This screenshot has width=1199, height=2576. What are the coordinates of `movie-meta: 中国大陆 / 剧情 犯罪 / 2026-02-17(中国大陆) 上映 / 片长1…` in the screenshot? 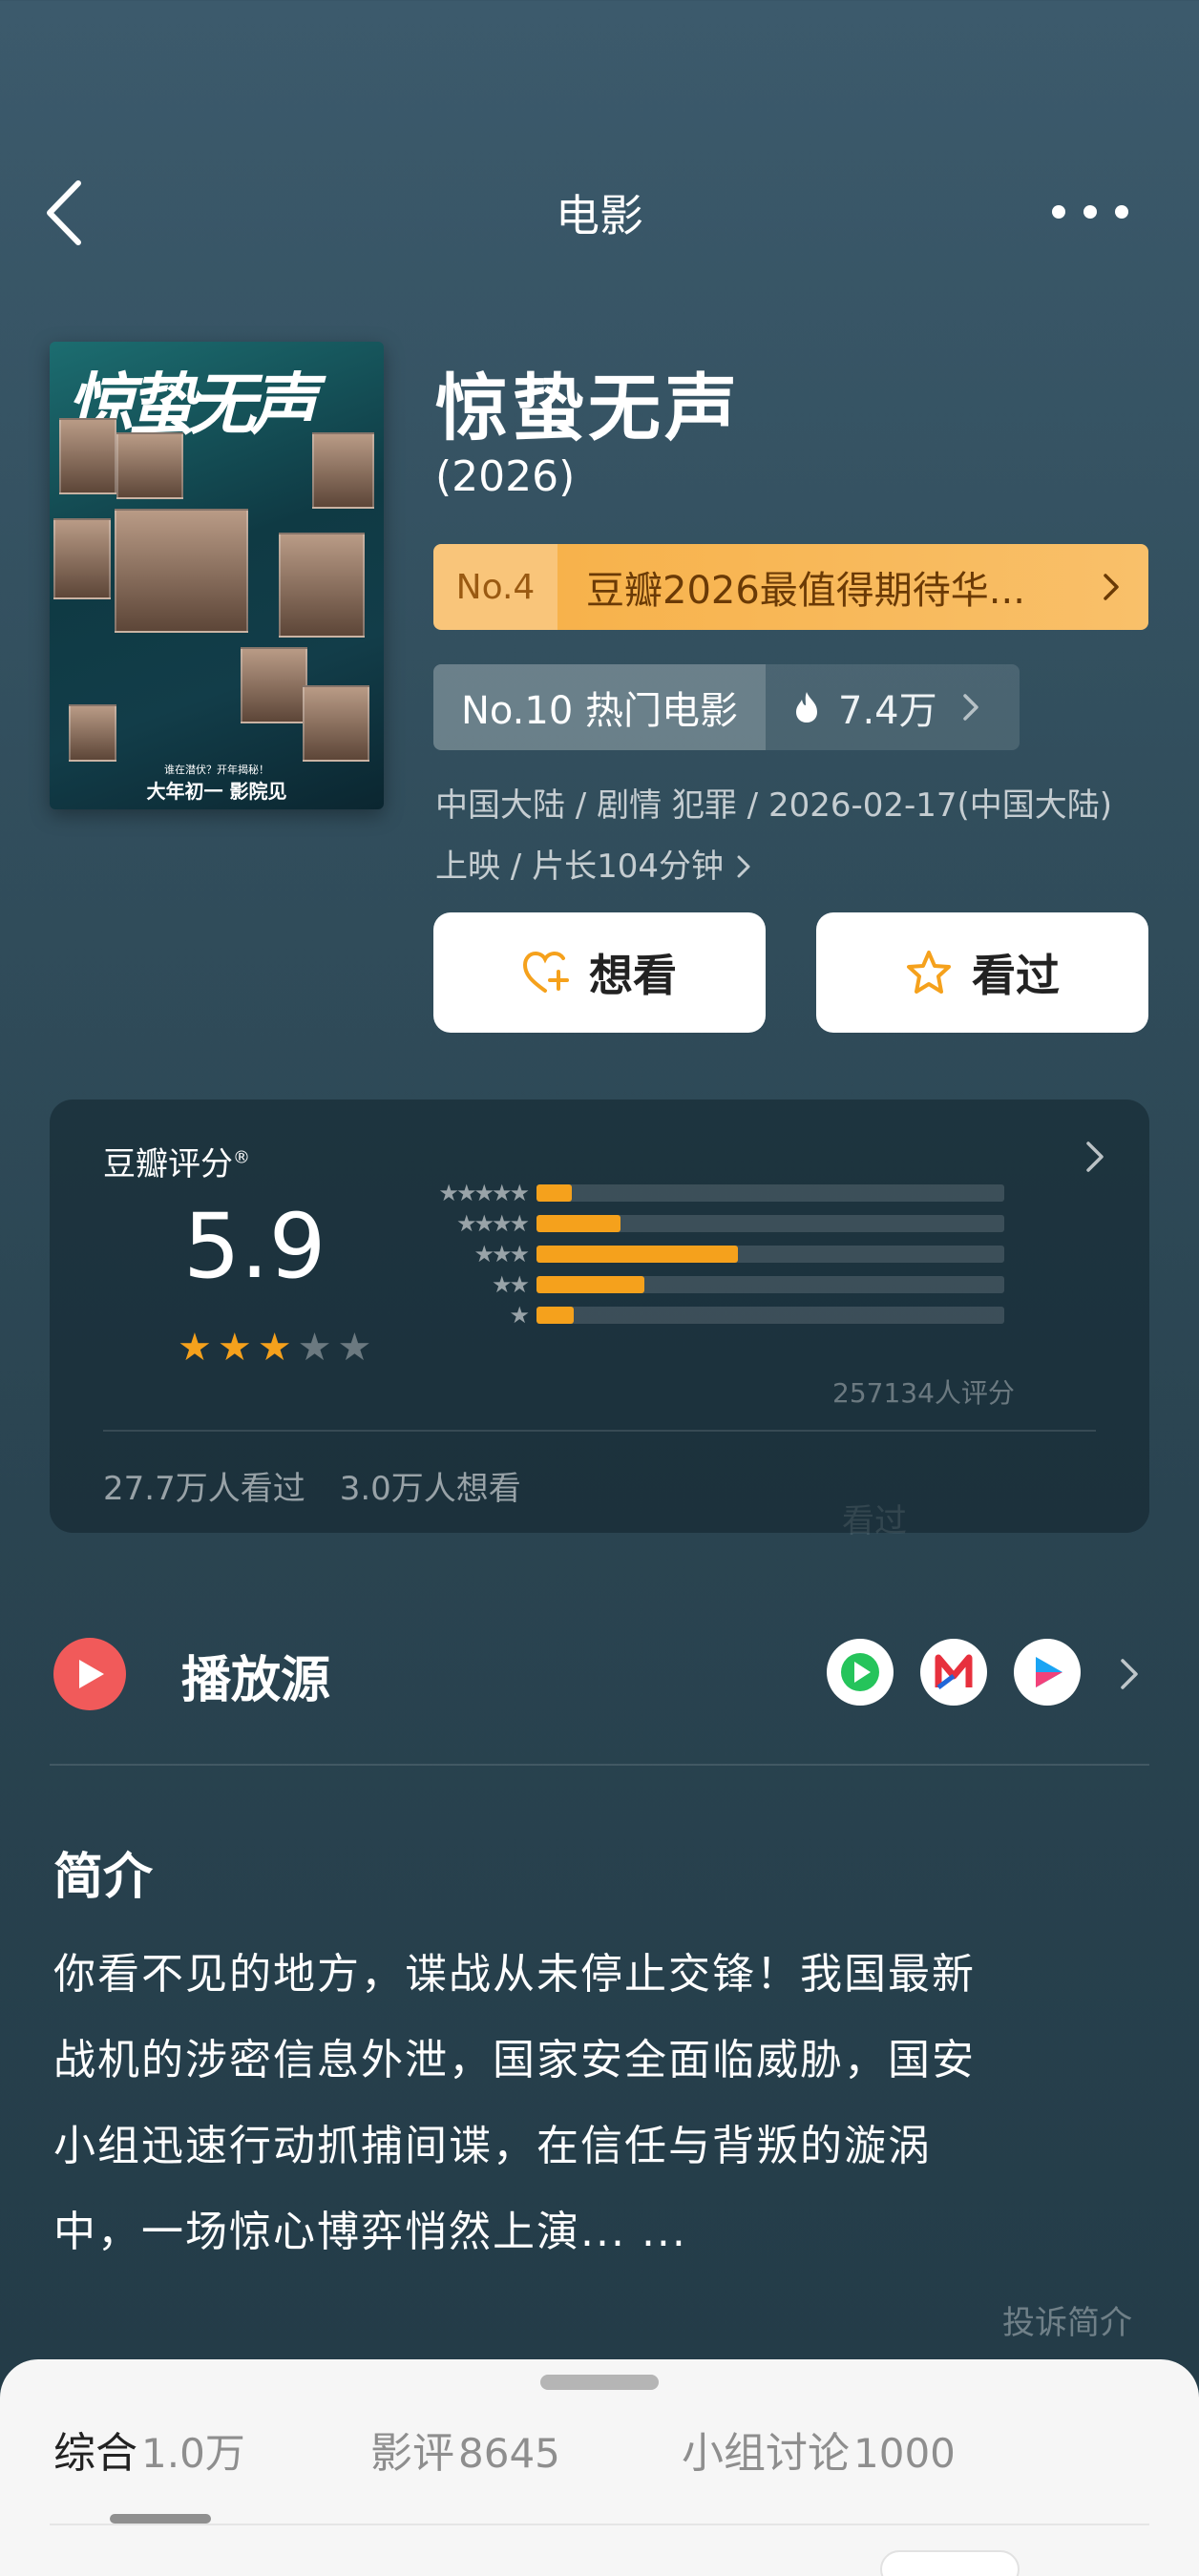 It's located at (798, 836).